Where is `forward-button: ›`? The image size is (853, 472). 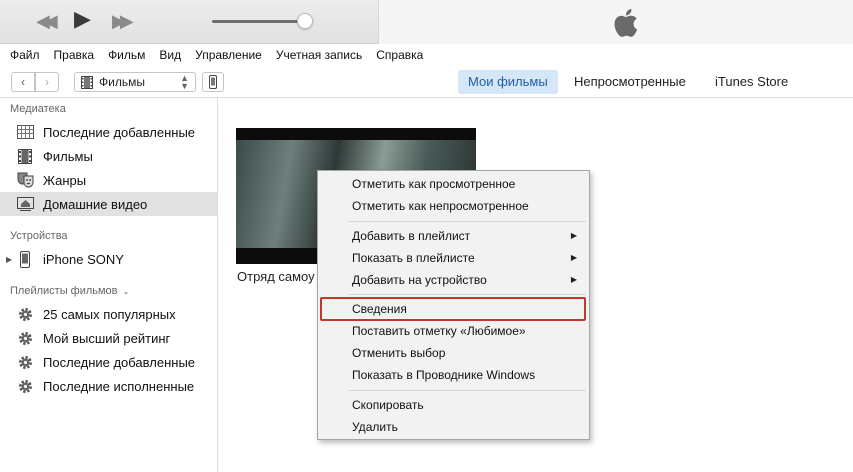
forward-button: › is located at coordinates (47, 82).